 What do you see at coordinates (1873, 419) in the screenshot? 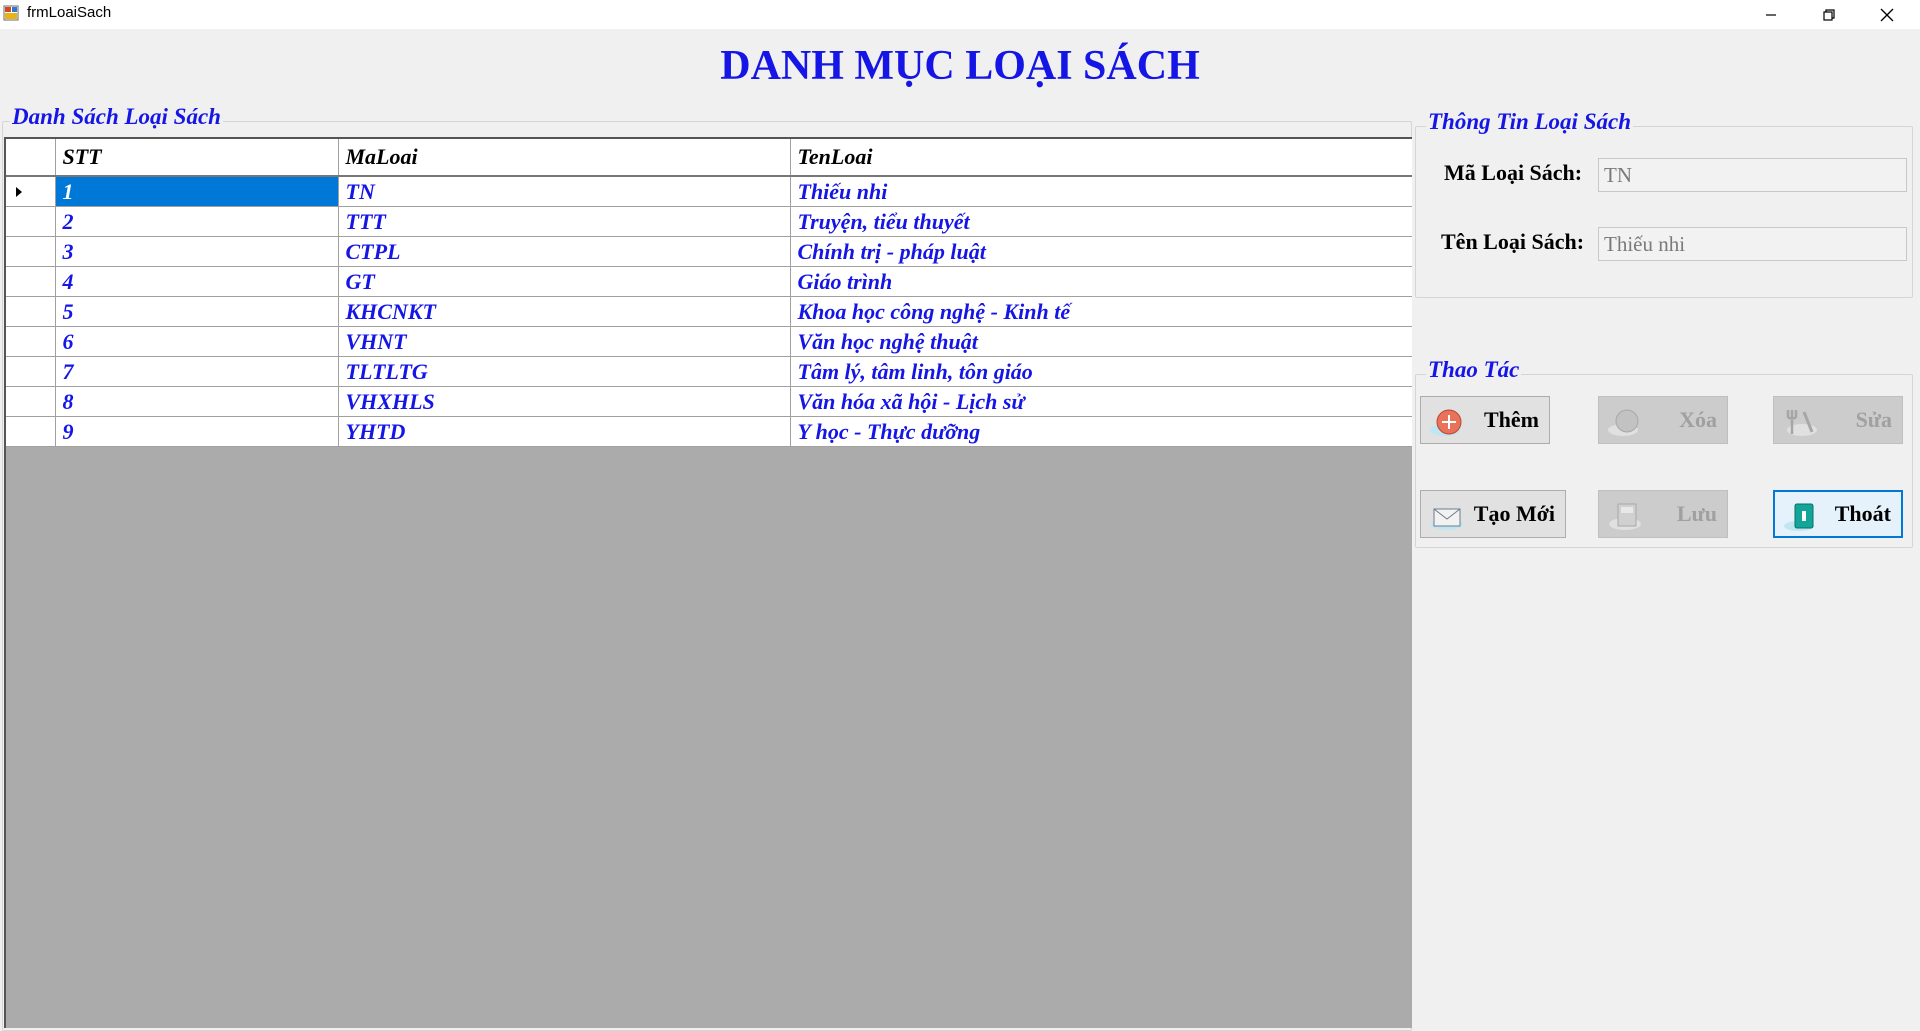
I see `sua-label: Sửa` at bounding box center [1873, 419].